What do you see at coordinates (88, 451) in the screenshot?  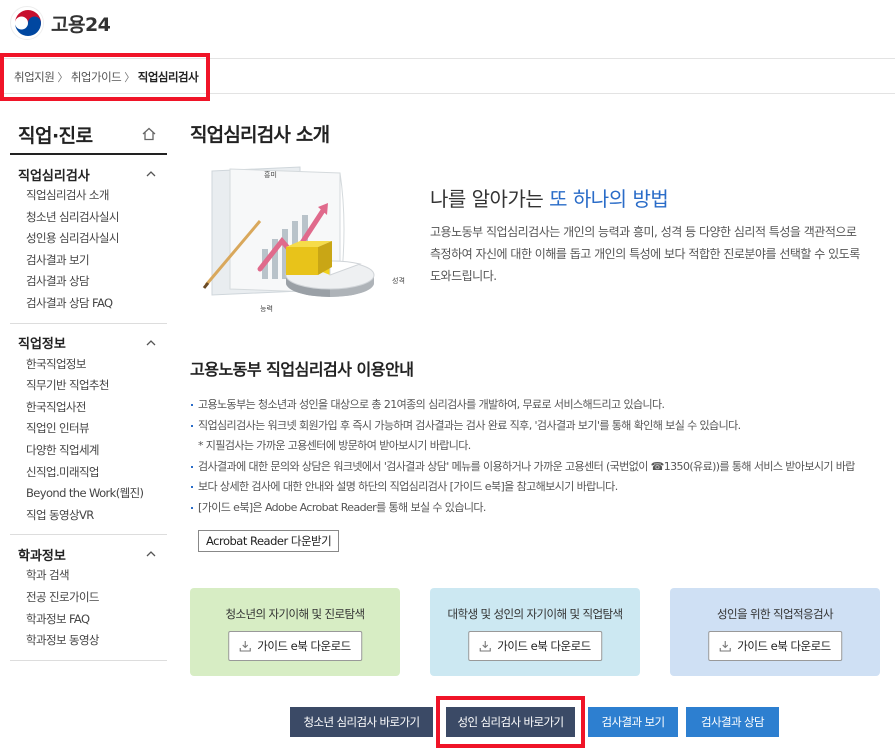 I see `sidebar-item: 다양한 직업세계` at bounding box center [88, 451].